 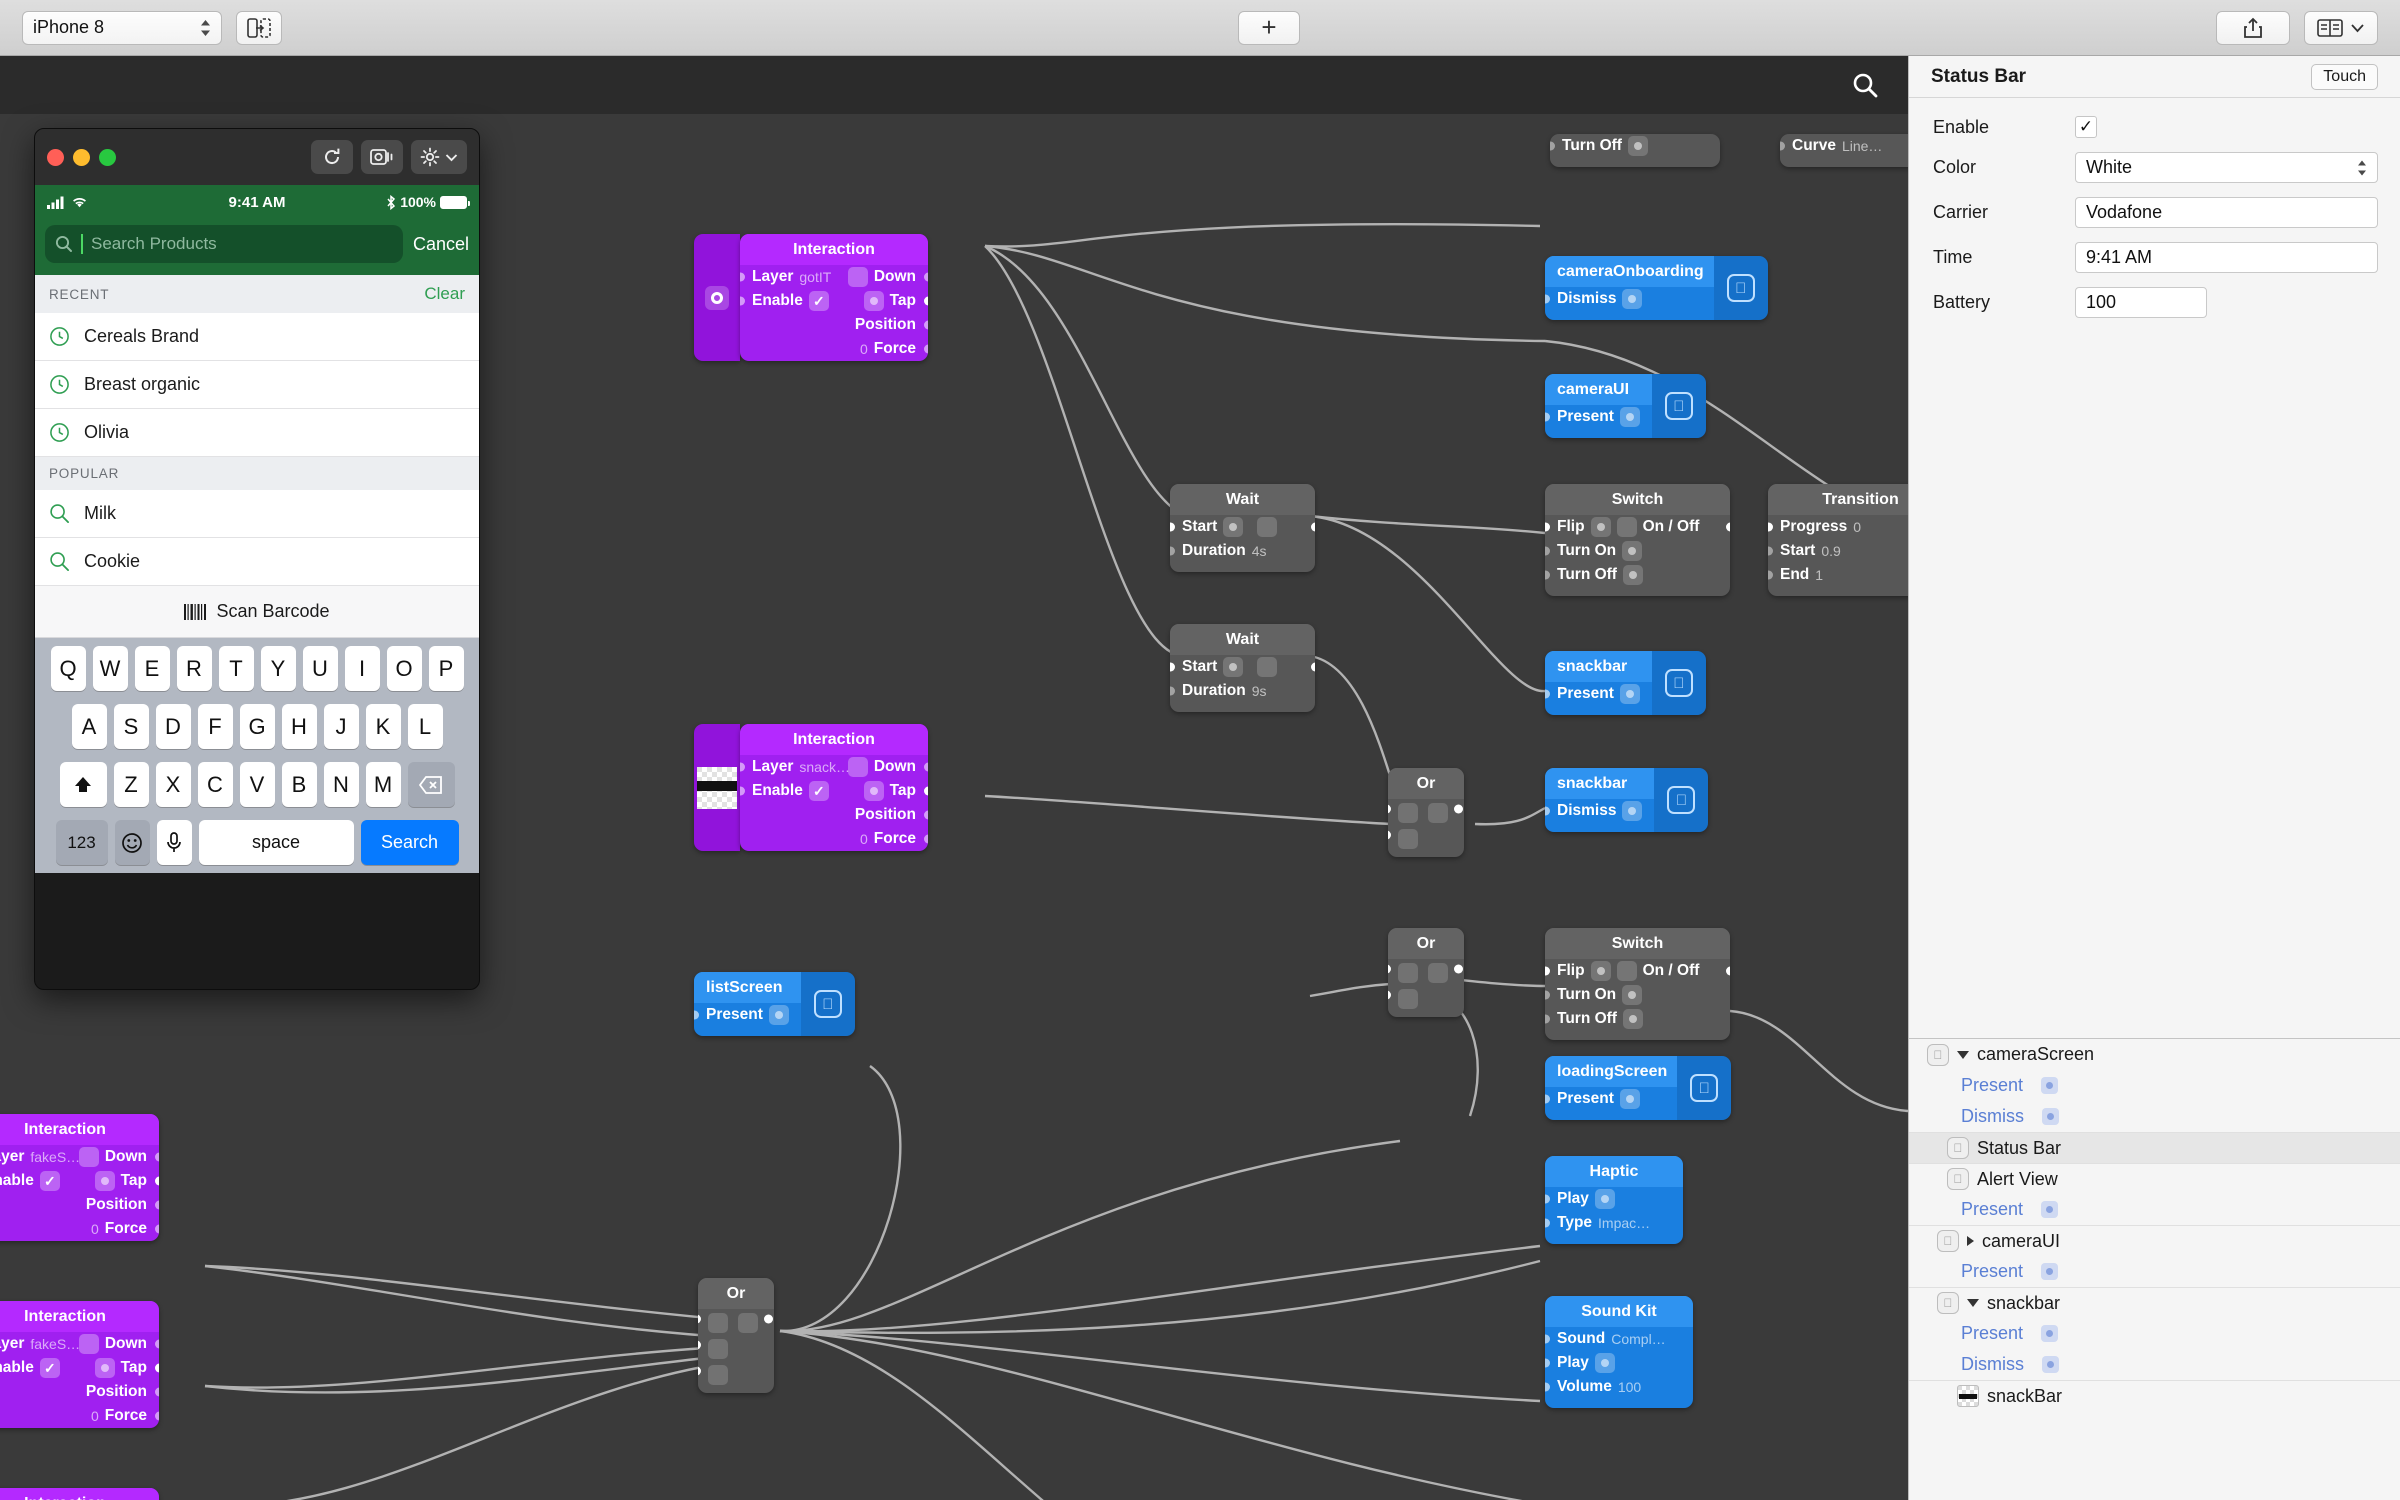 I want to click on patch-node-transition: Transition Progress 0 Start 0.9 End 1, so click(x=1838, y=540).